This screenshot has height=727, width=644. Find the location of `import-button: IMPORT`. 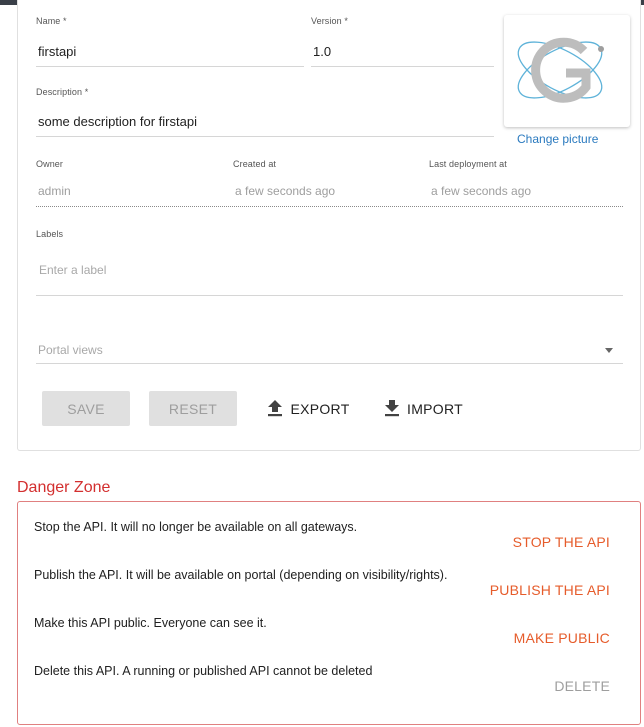

import-button: IMPORT is located at coordinates (424, 408).